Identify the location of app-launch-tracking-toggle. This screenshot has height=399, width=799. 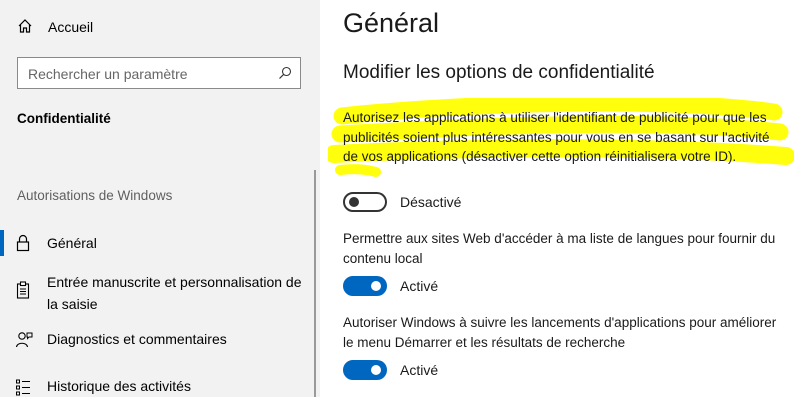
(365, 370).